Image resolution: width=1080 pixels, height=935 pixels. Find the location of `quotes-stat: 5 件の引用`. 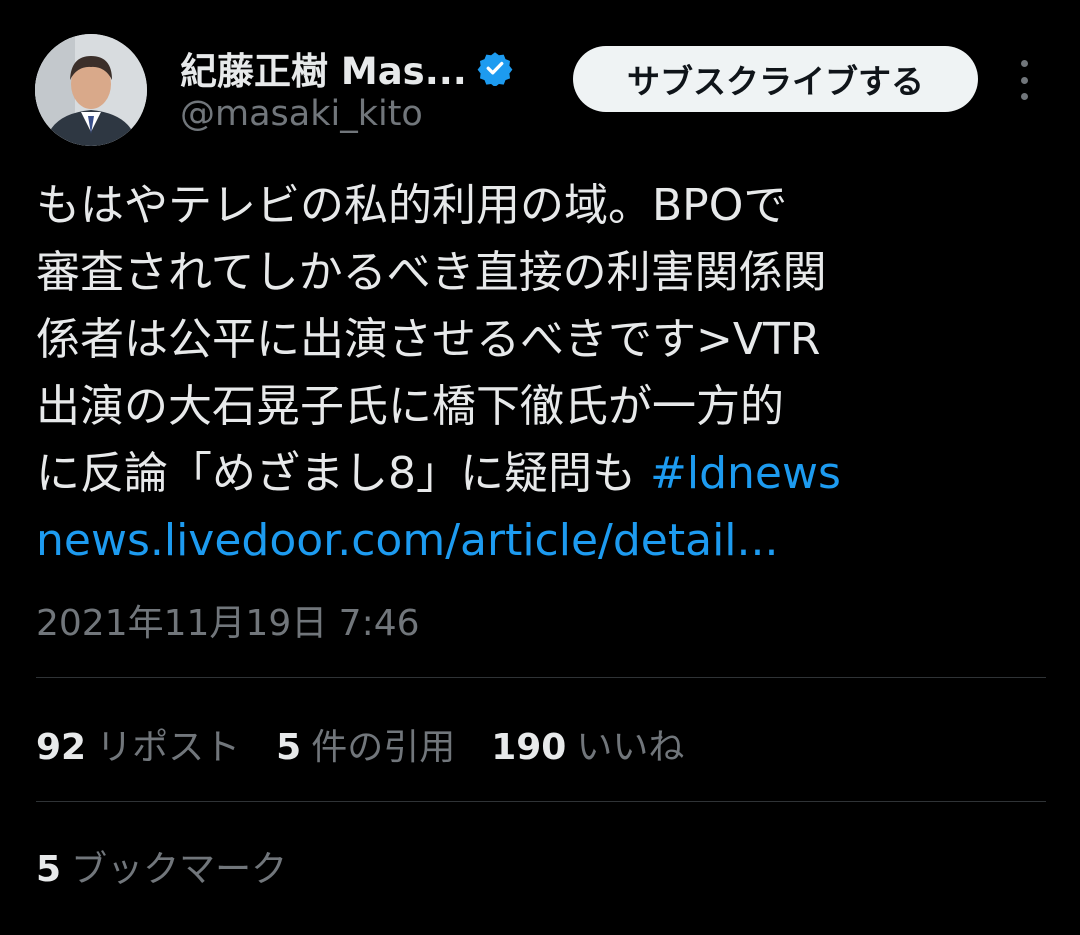

quotes-stat: 5 件の引用 is located at coordinates (365, 744).